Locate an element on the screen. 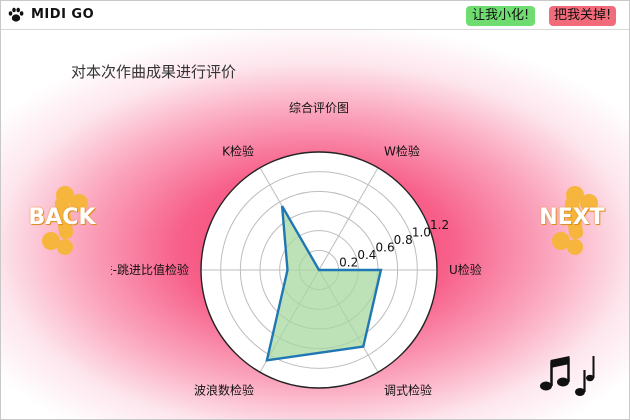 Image resolution: width=630 pixels, height=420 pixels. minimize-button: 让我小化! is located at coordinates (501, 16).